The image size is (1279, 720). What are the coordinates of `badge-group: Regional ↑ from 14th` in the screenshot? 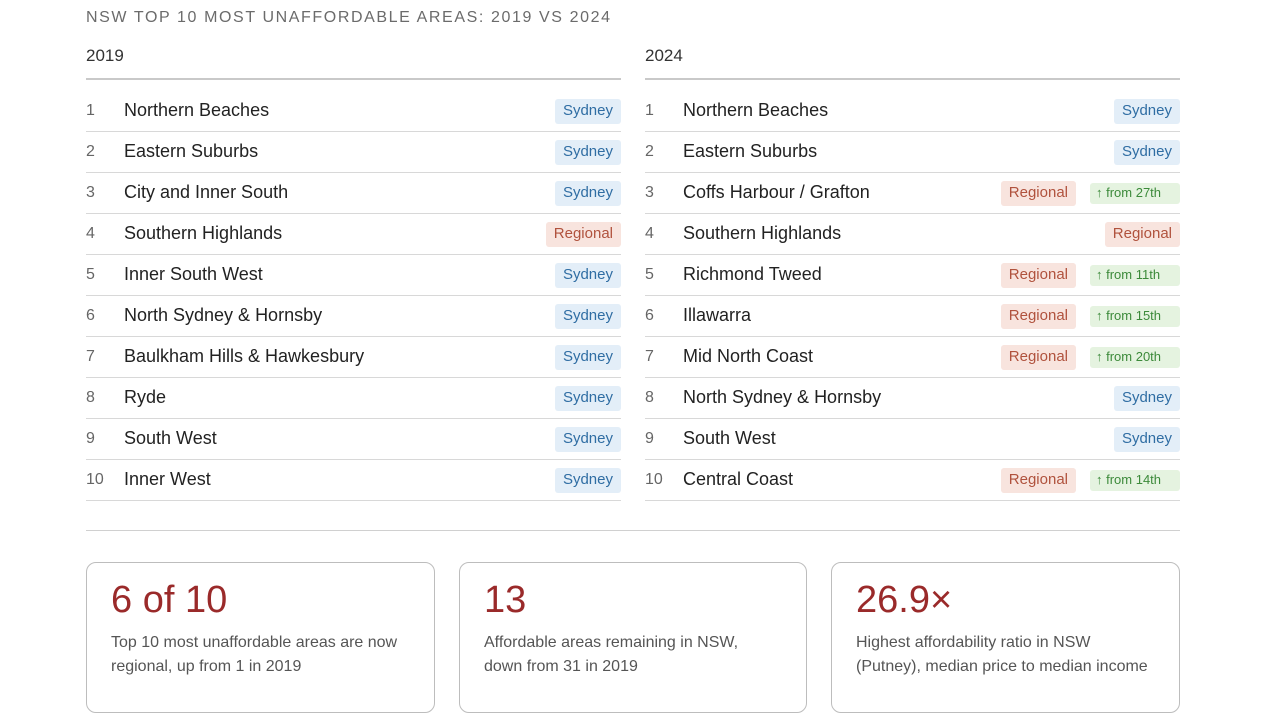 It's located at (1090, 480).